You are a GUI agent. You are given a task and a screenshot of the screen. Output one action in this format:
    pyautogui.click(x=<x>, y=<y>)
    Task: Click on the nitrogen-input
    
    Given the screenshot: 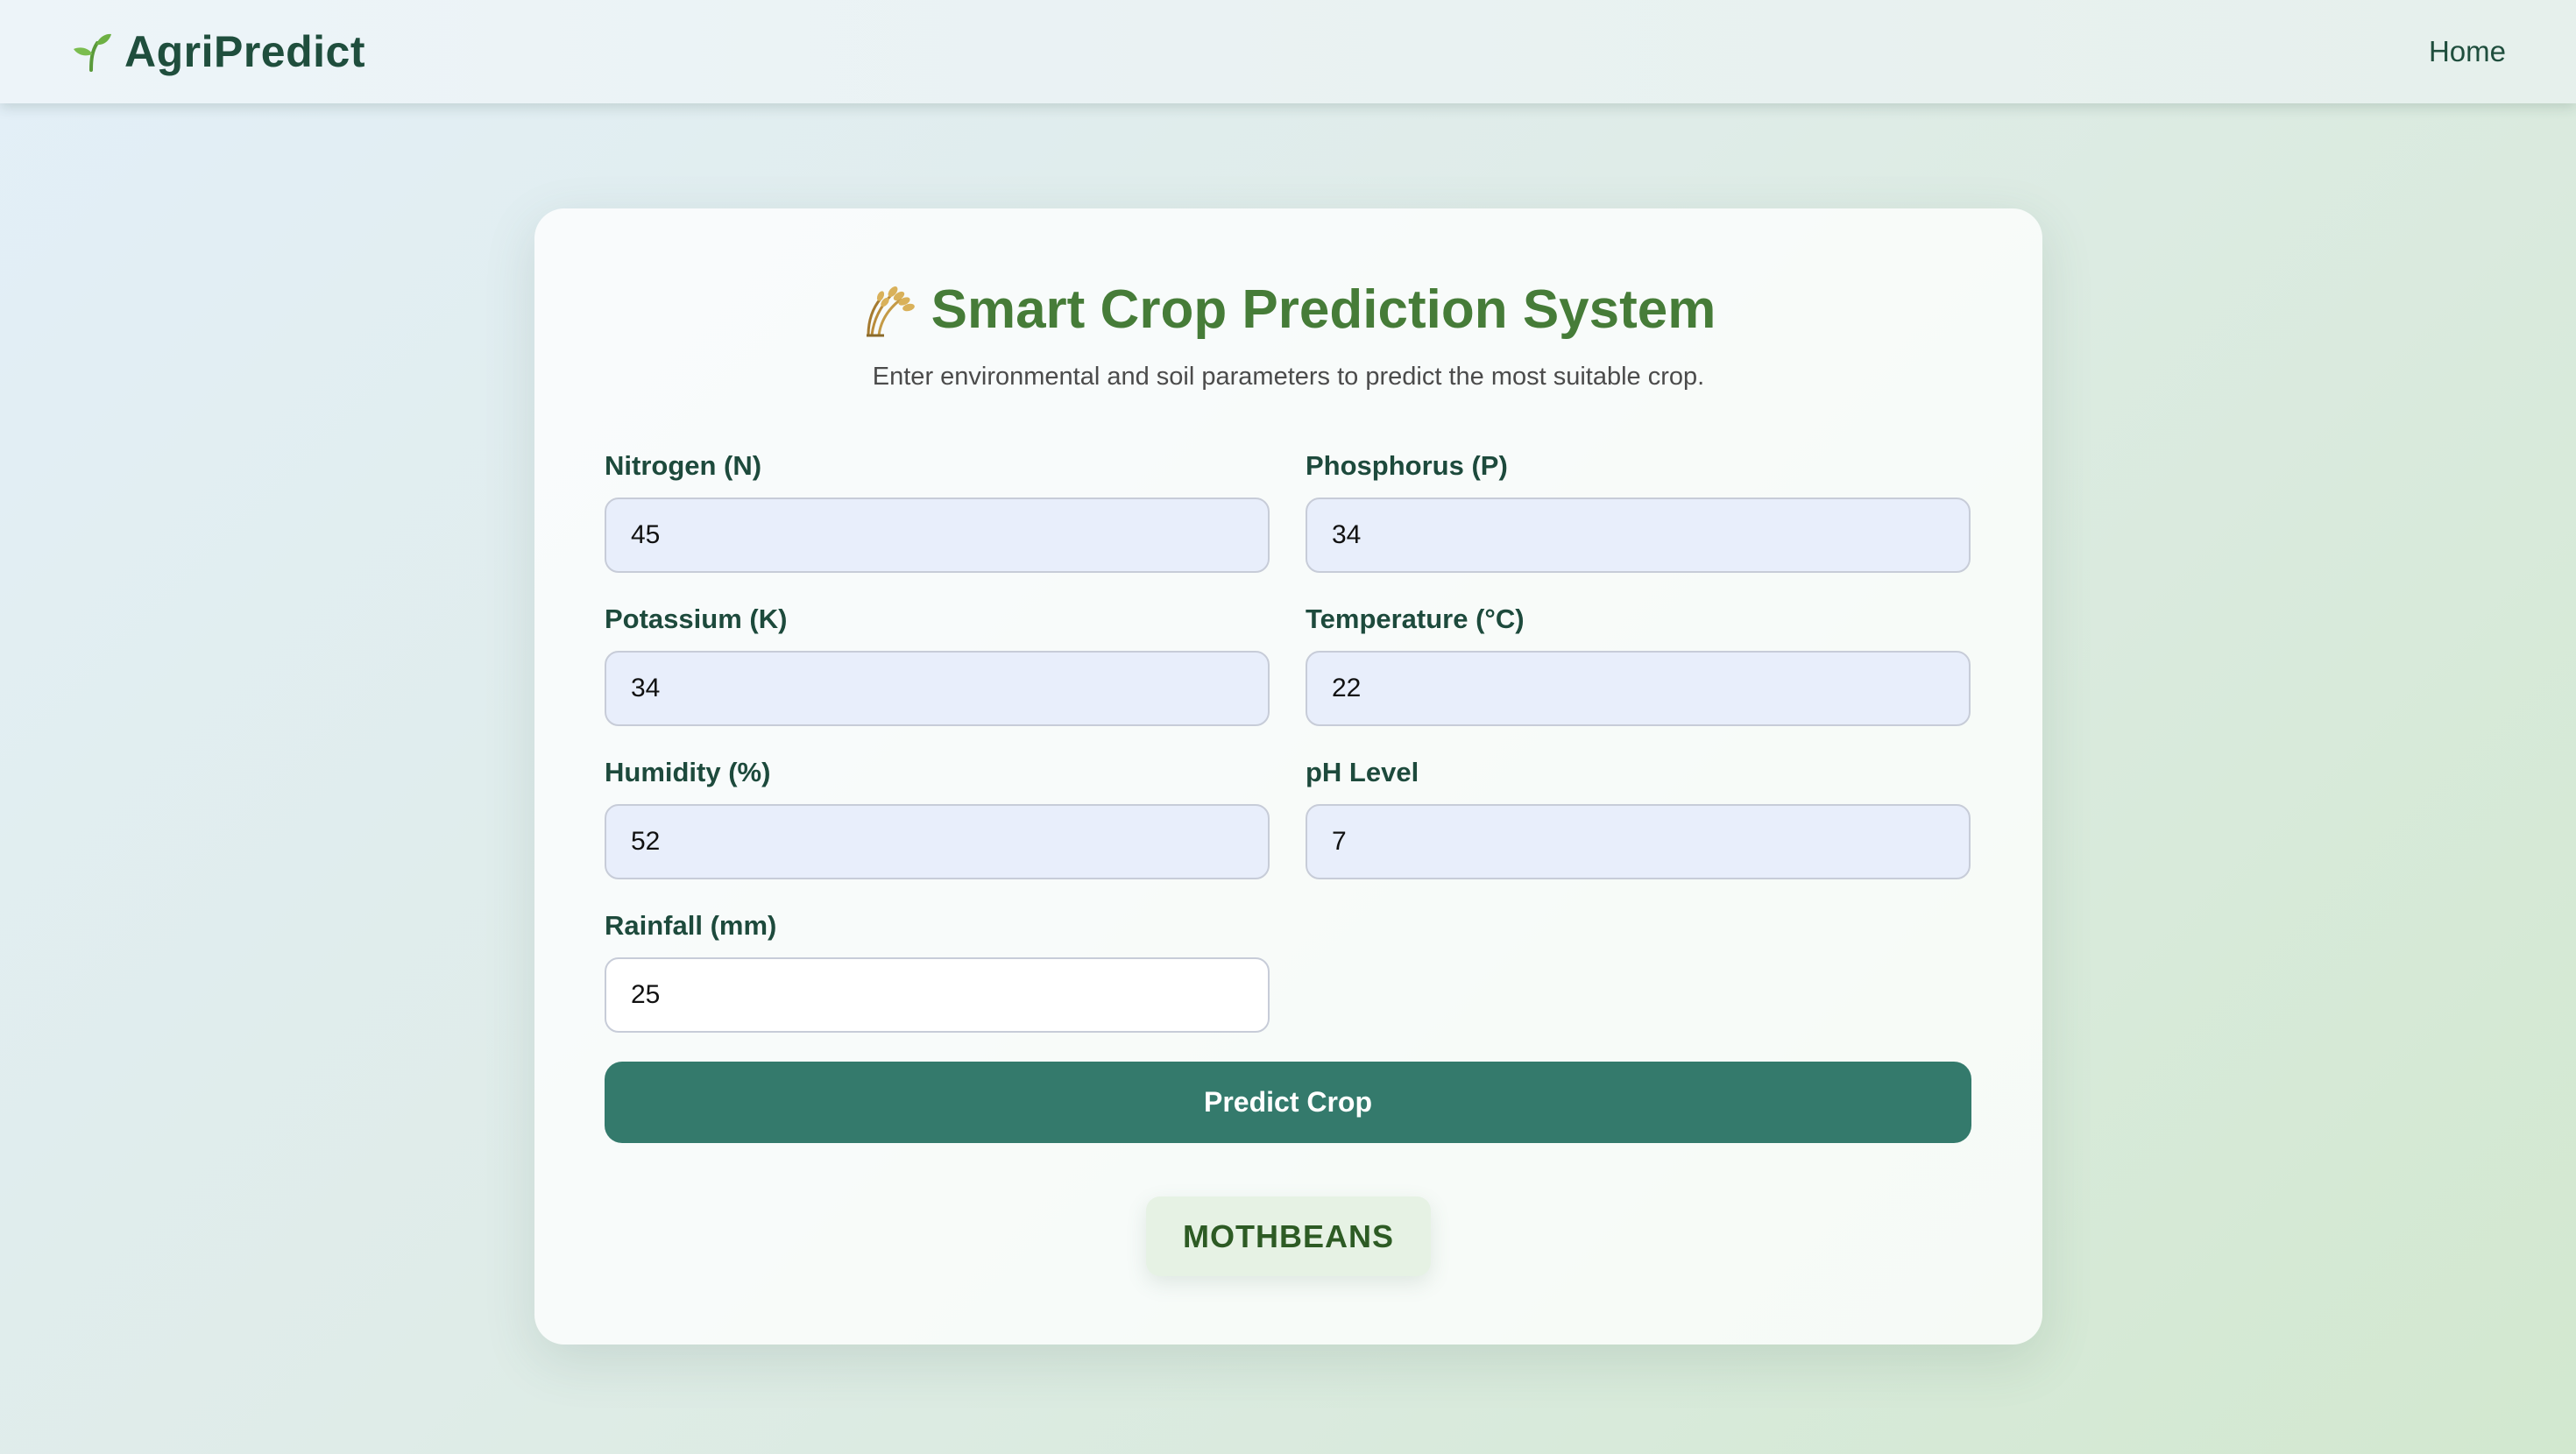 What is the action you would take?
    pyautogui.click(x=937, y=535)
    